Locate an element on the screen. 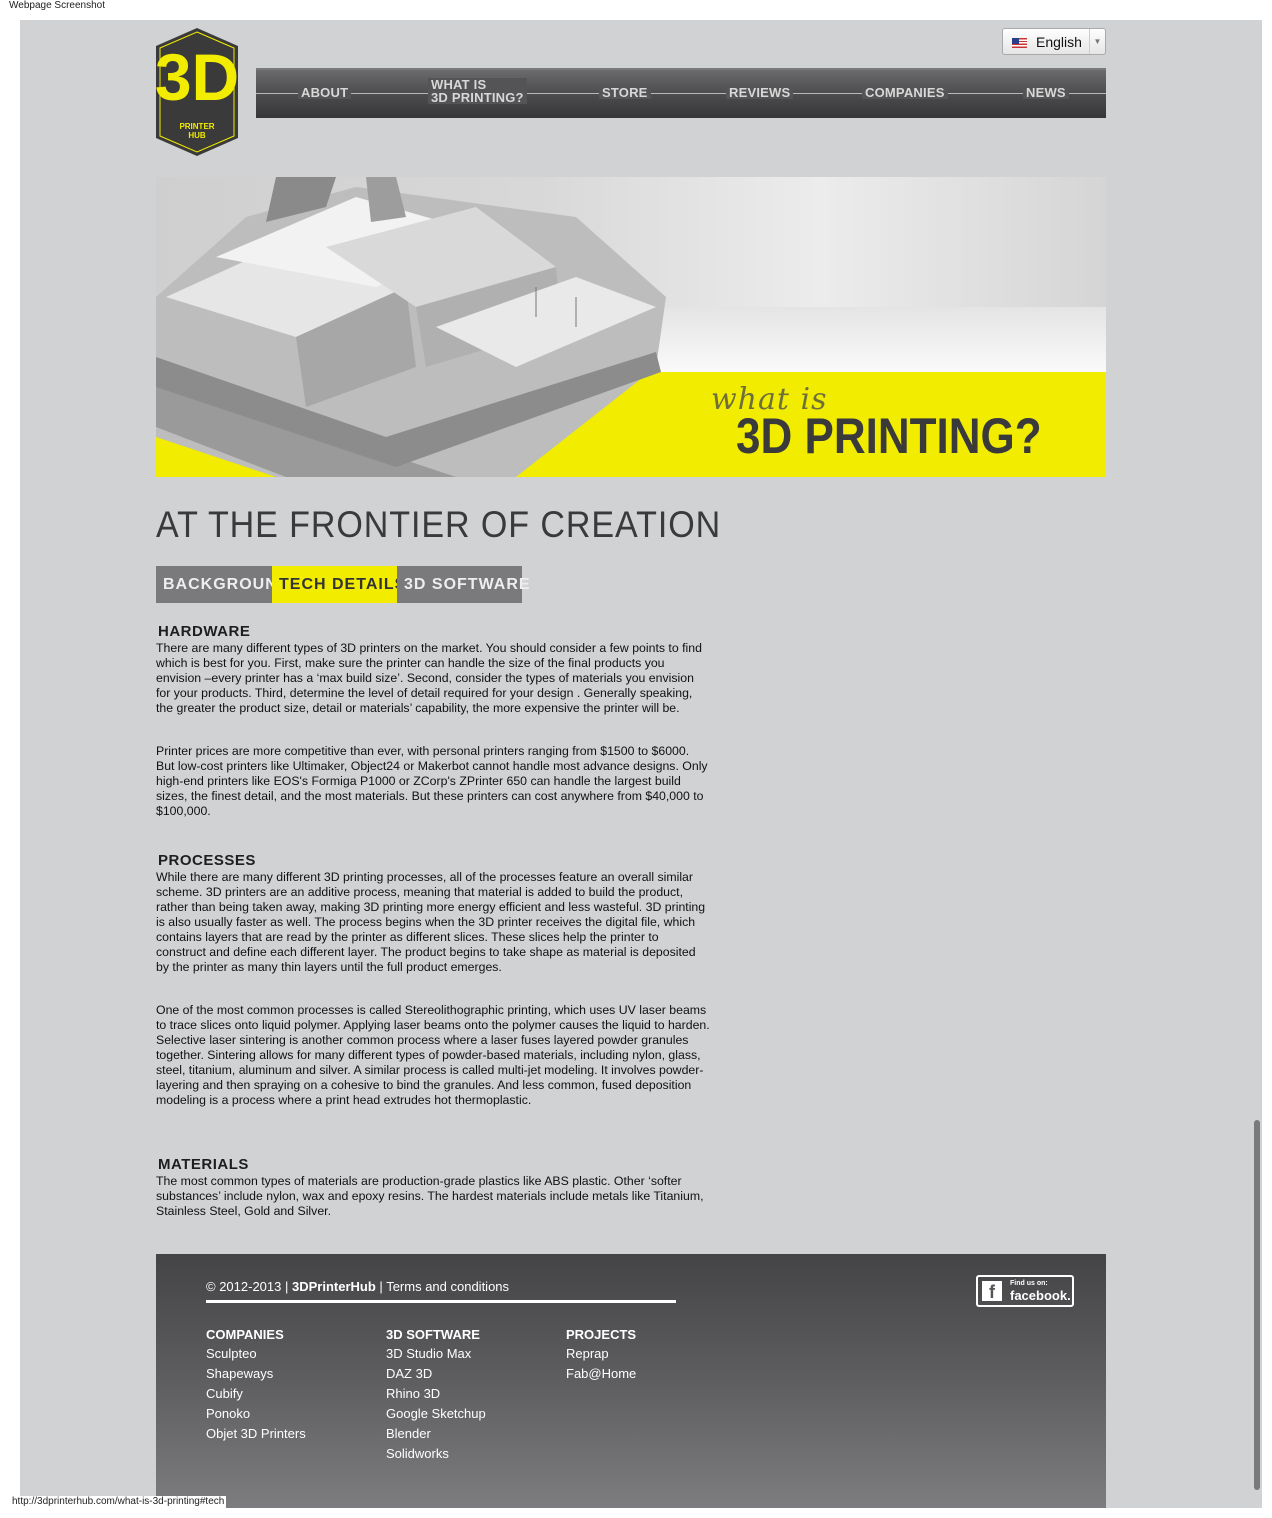  hardware-heading: HARDWARE is located at coordinates (204, 631).